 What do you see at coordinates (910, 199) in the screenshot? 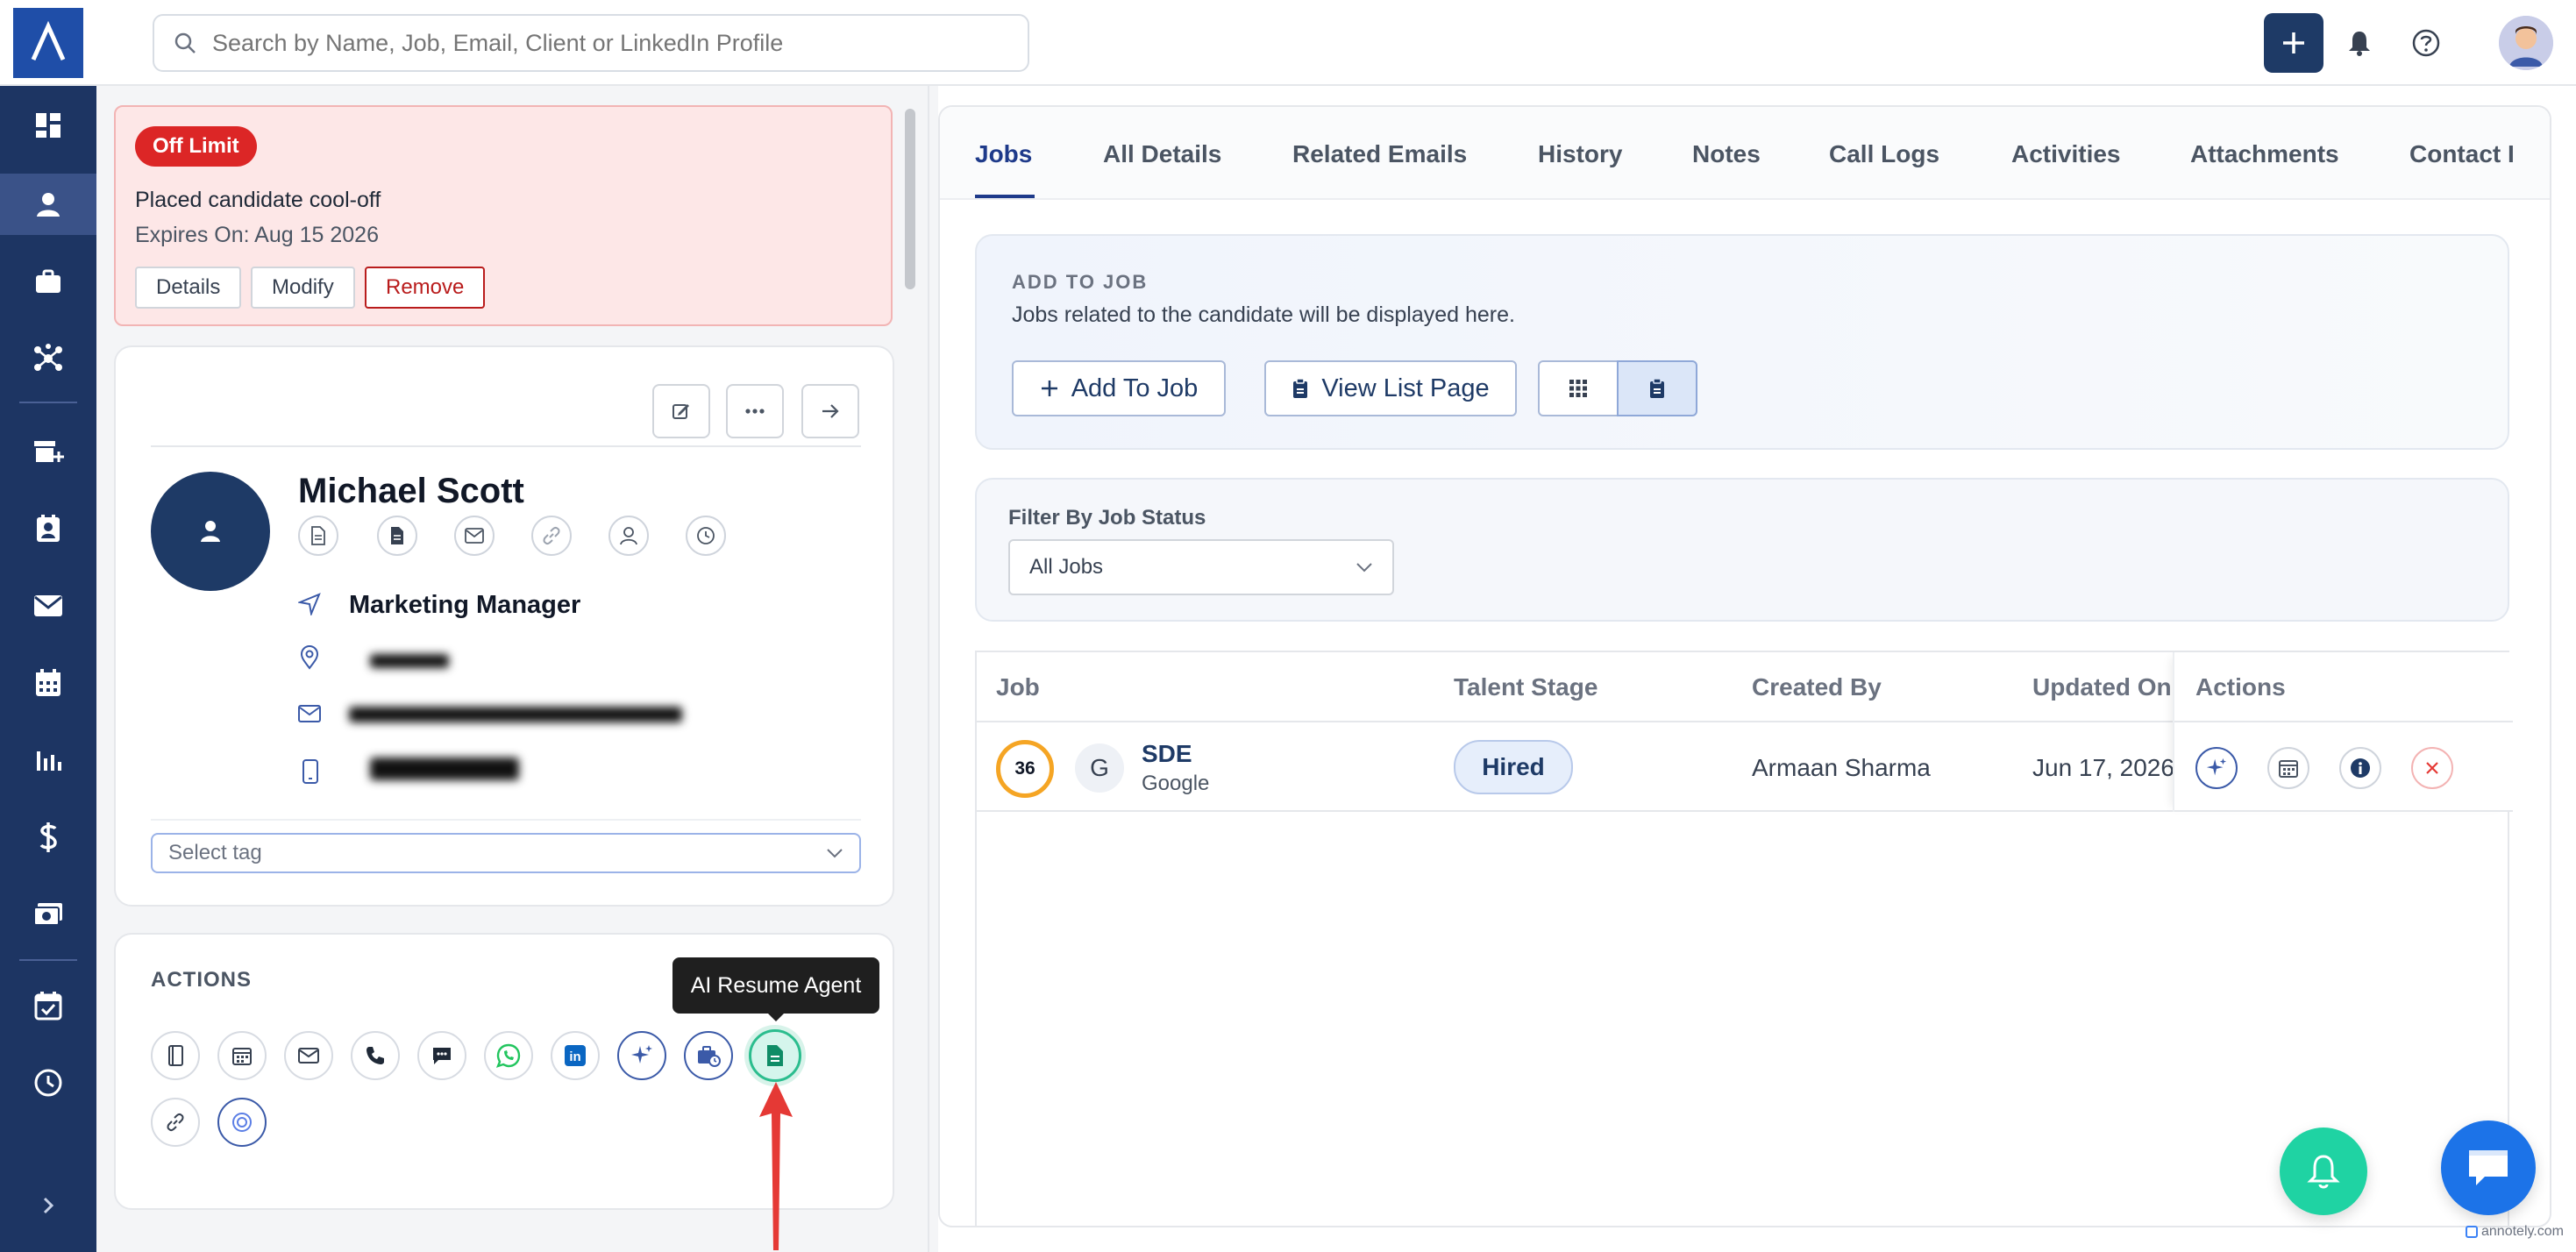
I see `left-panel-scrollbar` at bounding box center [910, 199].